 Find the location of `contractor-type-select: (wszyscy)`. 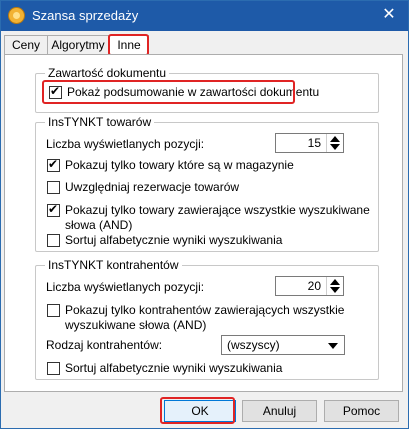

contractor-type-select: (wszyscy) is located at coordinates (283, 345).